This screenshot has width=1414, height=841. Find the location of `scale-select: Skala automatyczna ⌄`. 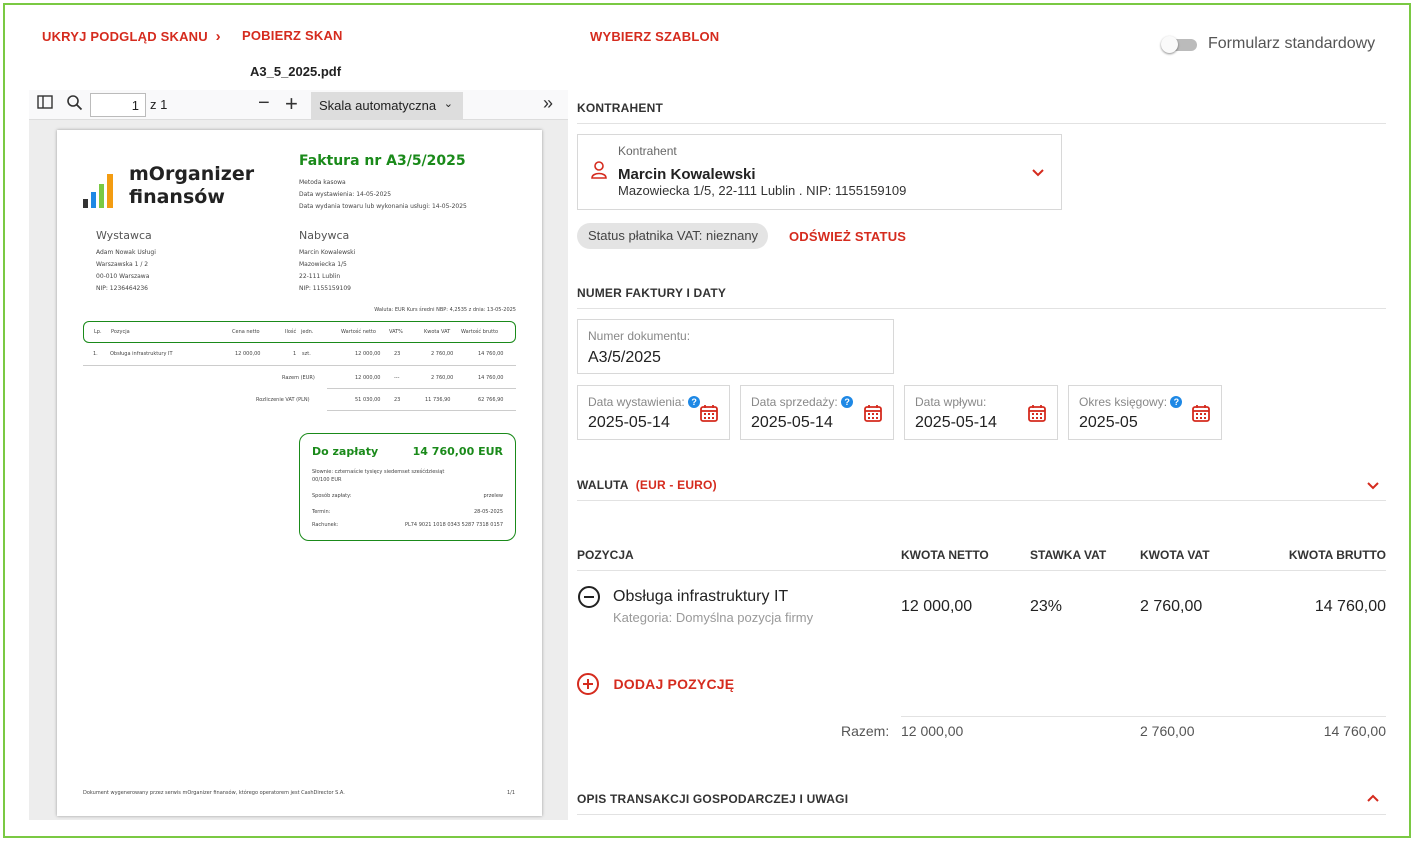

scale-select: Skala automatyczna ⌄ is located at coordinates (387, 105).